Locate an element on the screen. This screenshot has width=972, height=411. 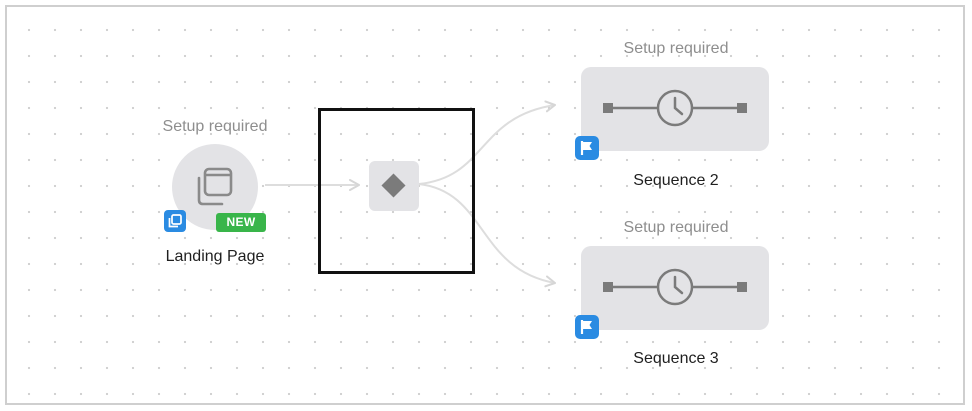
sequence-2-status: Setup required is located at coordinates (676, 48).